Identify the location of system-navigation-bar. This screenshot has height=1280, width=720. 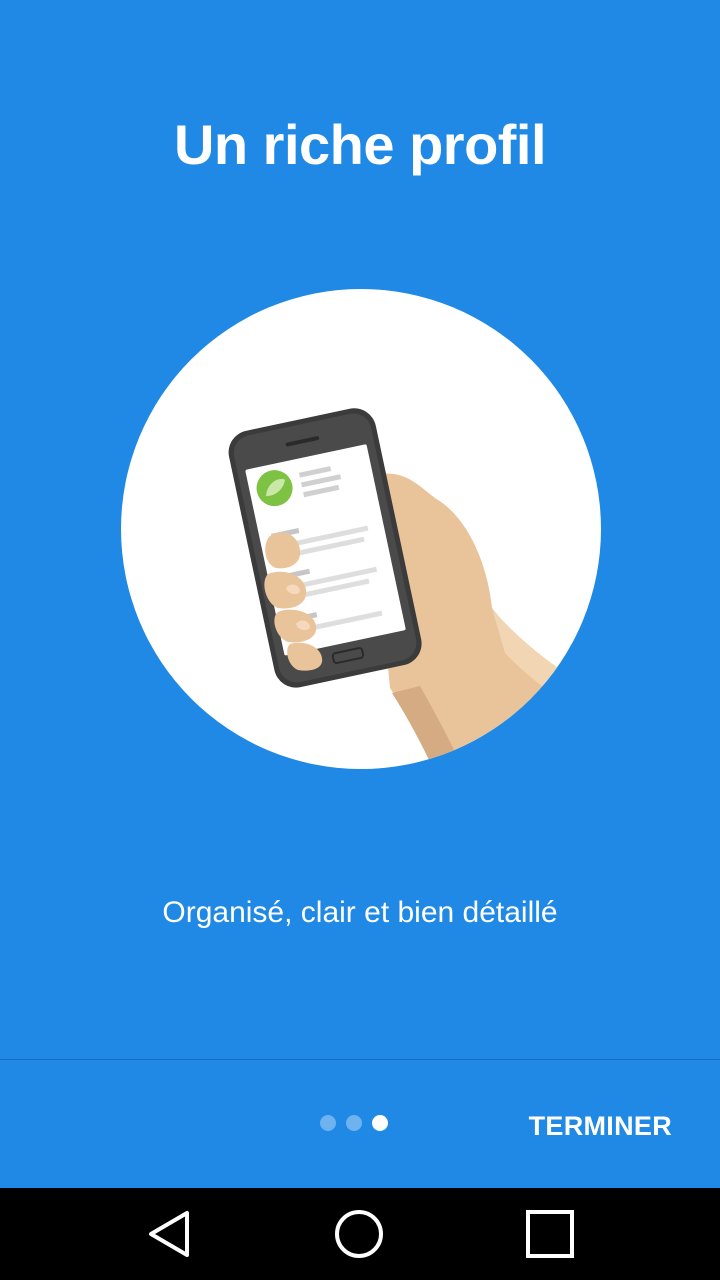
(360, 1234).